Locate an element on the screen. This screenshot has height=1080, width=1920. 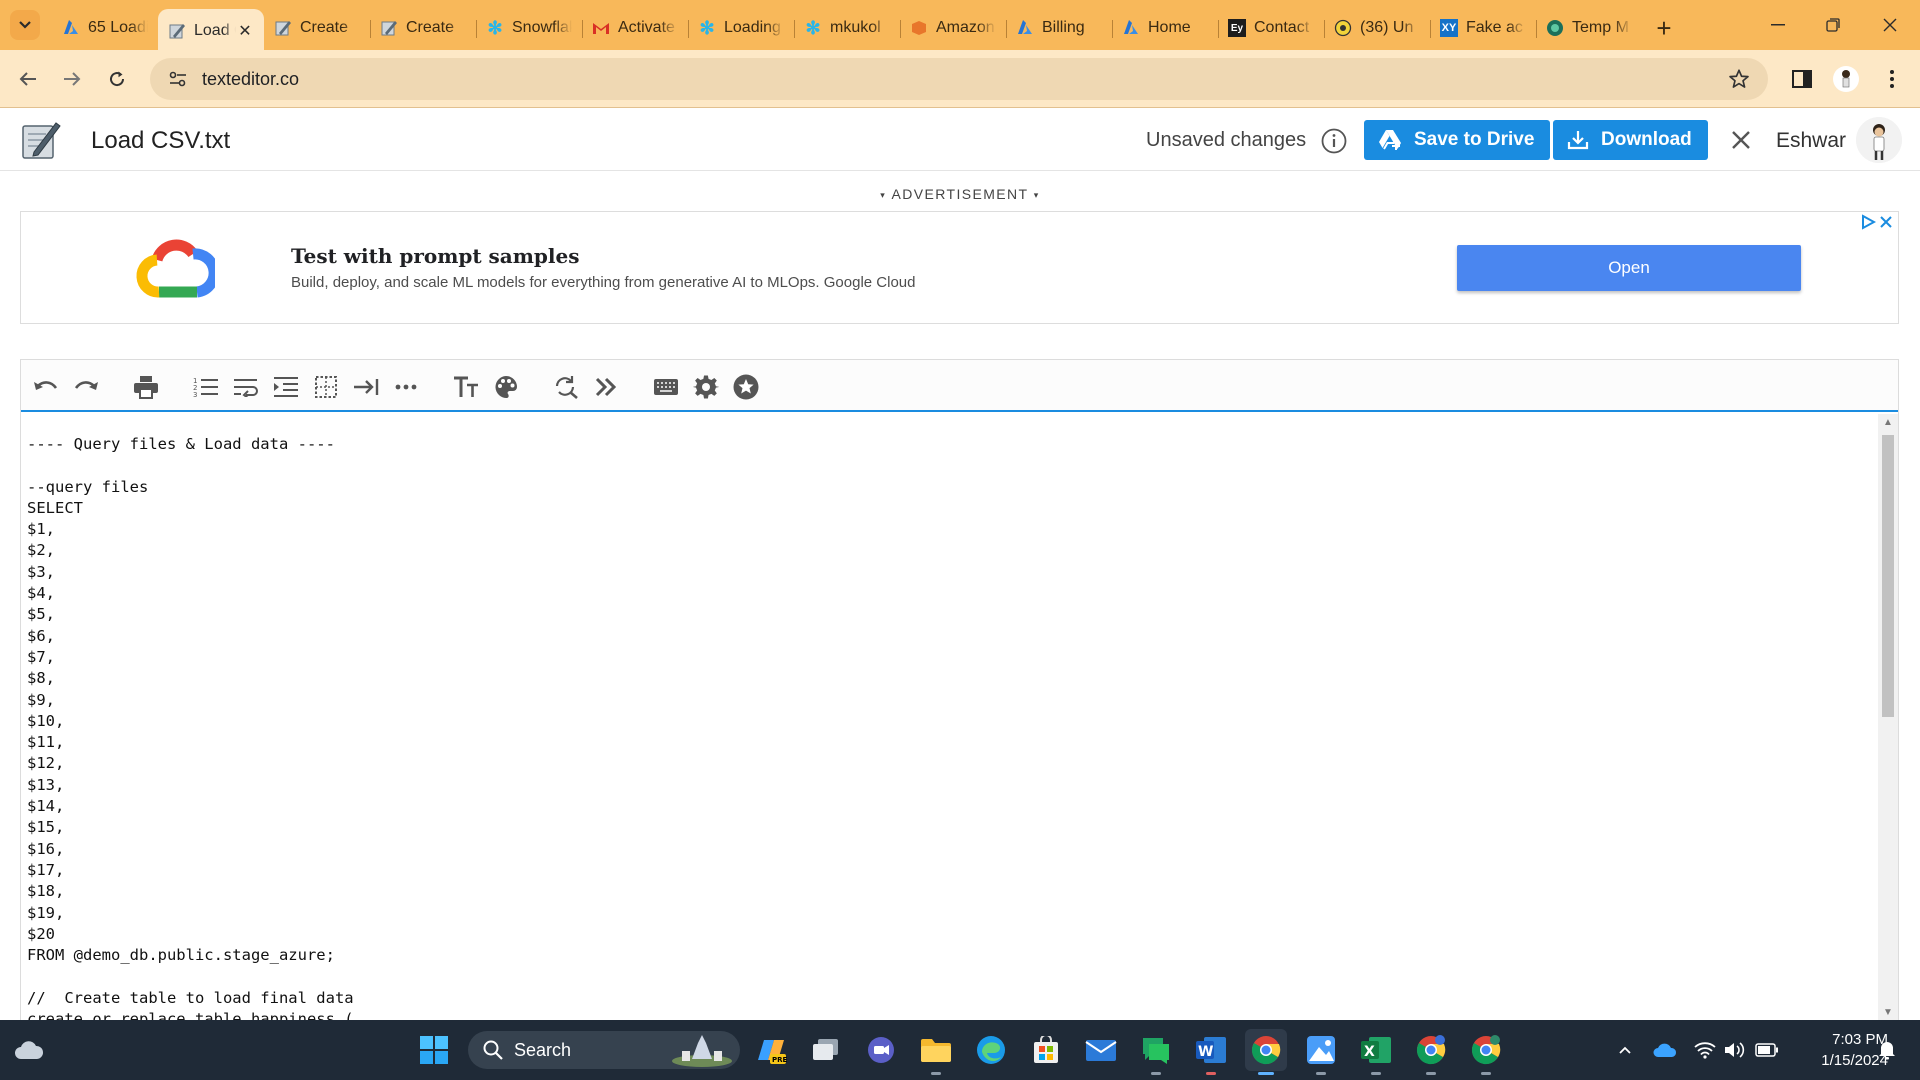
tab-label: Amazon is located at coordinates (965, 27).